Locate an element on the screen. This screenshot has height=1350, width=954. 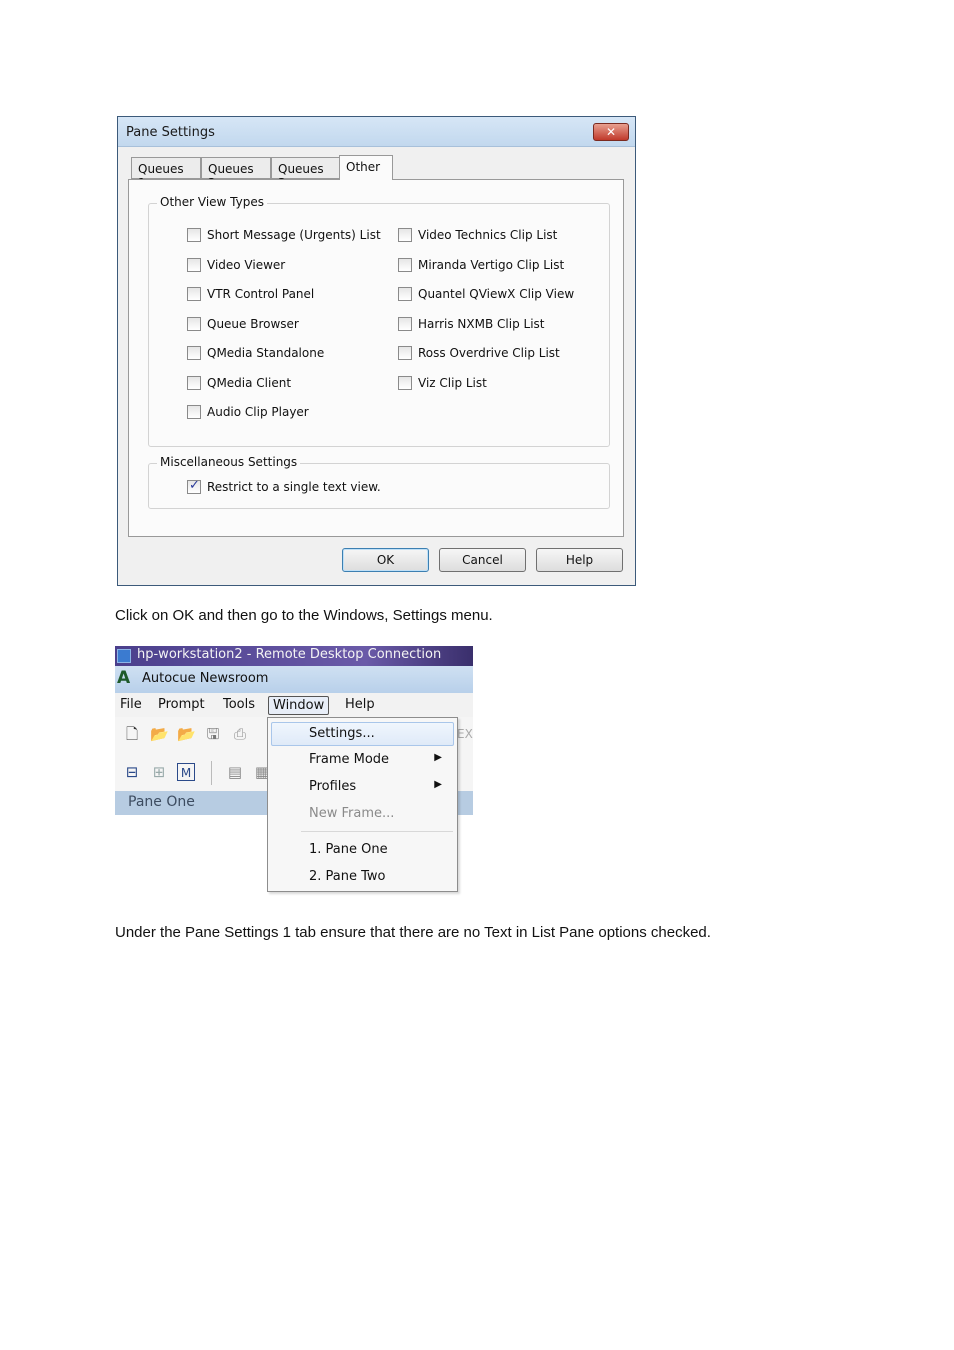
menu-item-pane-one: 1. Pane One is located at coordinates (362, 850).